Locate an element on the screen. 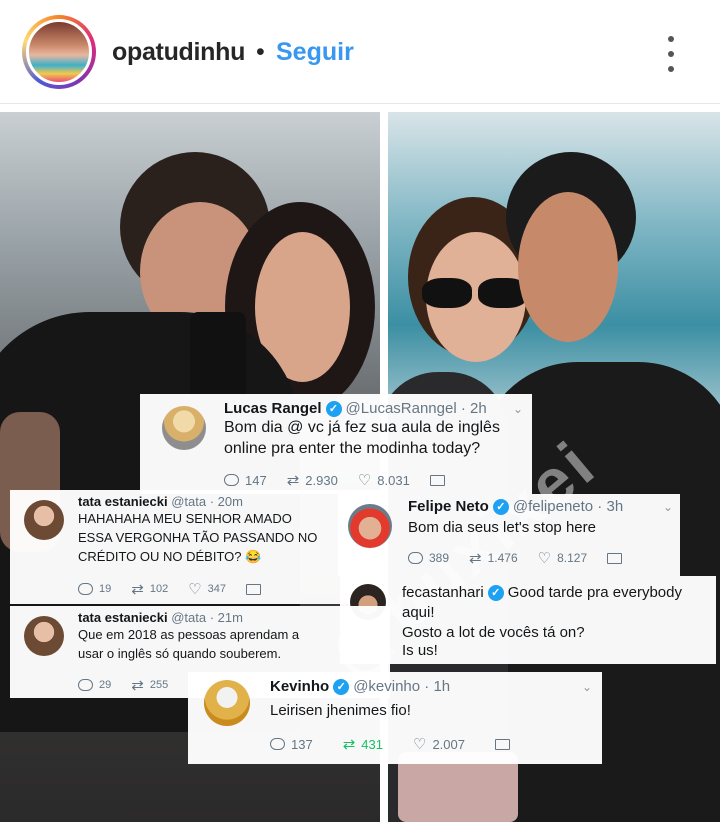 The height and width of the screenshot is (822, 720). tweet-text-line: Leirisen jhenimes fio! is located at coordinates (340, 710).